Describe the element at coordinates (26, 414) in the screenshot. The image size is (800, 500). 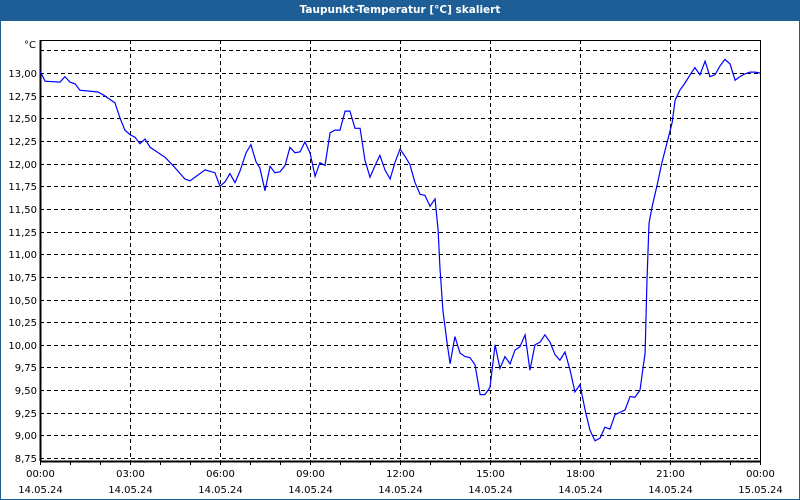
I see `y-tick-label: 9,25` at that location.